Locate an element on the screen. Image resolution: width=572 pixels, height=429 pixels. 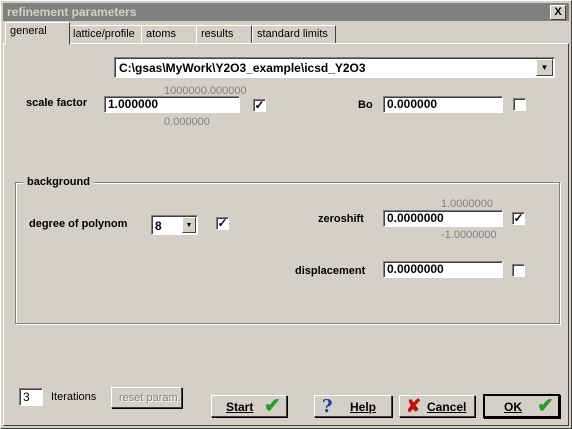
scale-min-hint: 0.000000 is located at coordinates (187, 122).